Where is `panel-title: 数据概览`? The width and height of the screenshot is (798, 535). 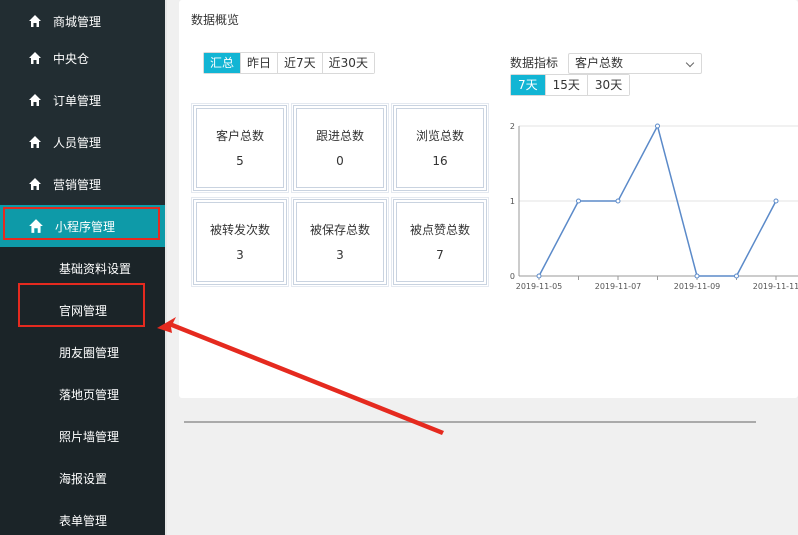
panel-title: 数据概览 is located at coordinates (215, 20).